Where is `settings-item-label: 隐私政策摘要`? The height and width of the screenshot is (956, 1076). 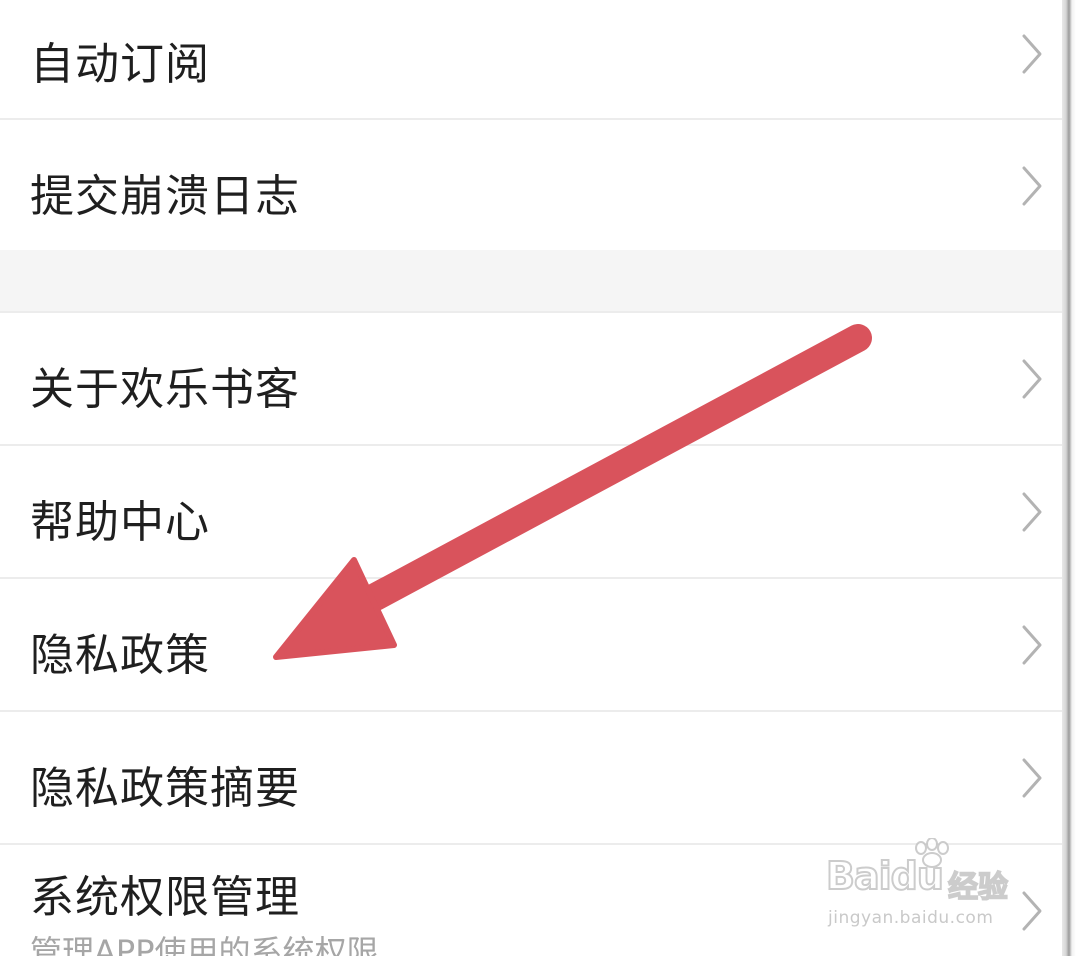
settings-item-label: 隐私政策摘要 is located at coordinates (165, 788).